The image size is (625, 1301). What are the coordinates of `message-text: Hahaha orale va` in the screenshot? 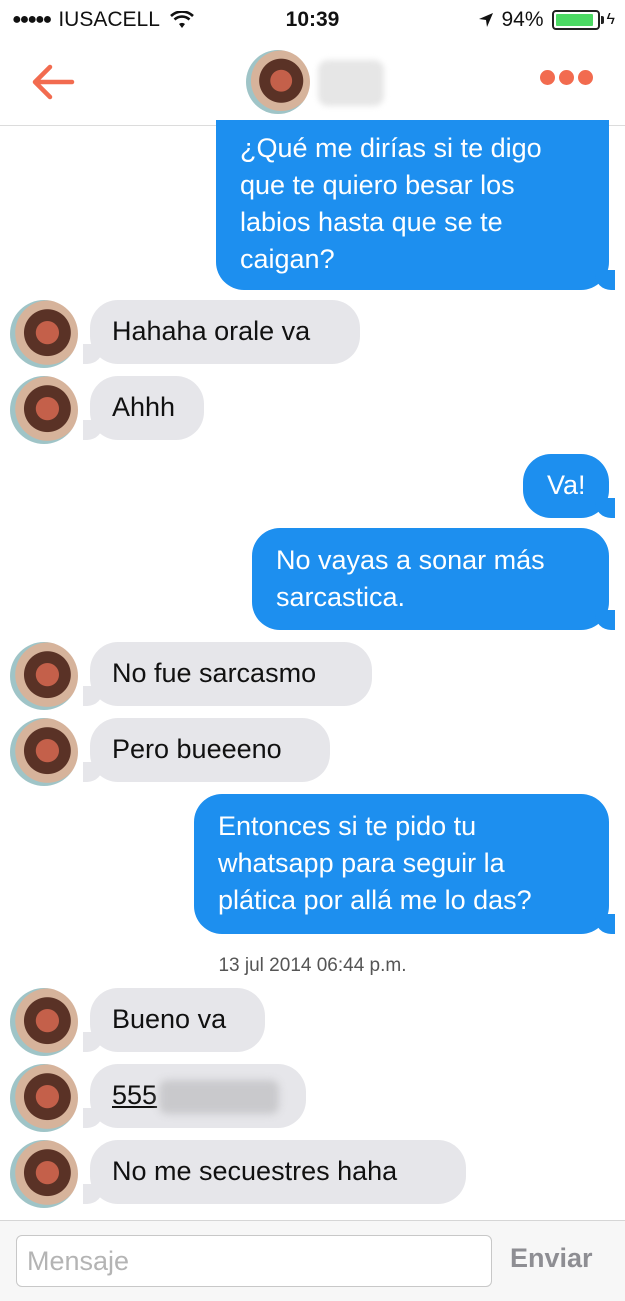 It's located at (211, 331).